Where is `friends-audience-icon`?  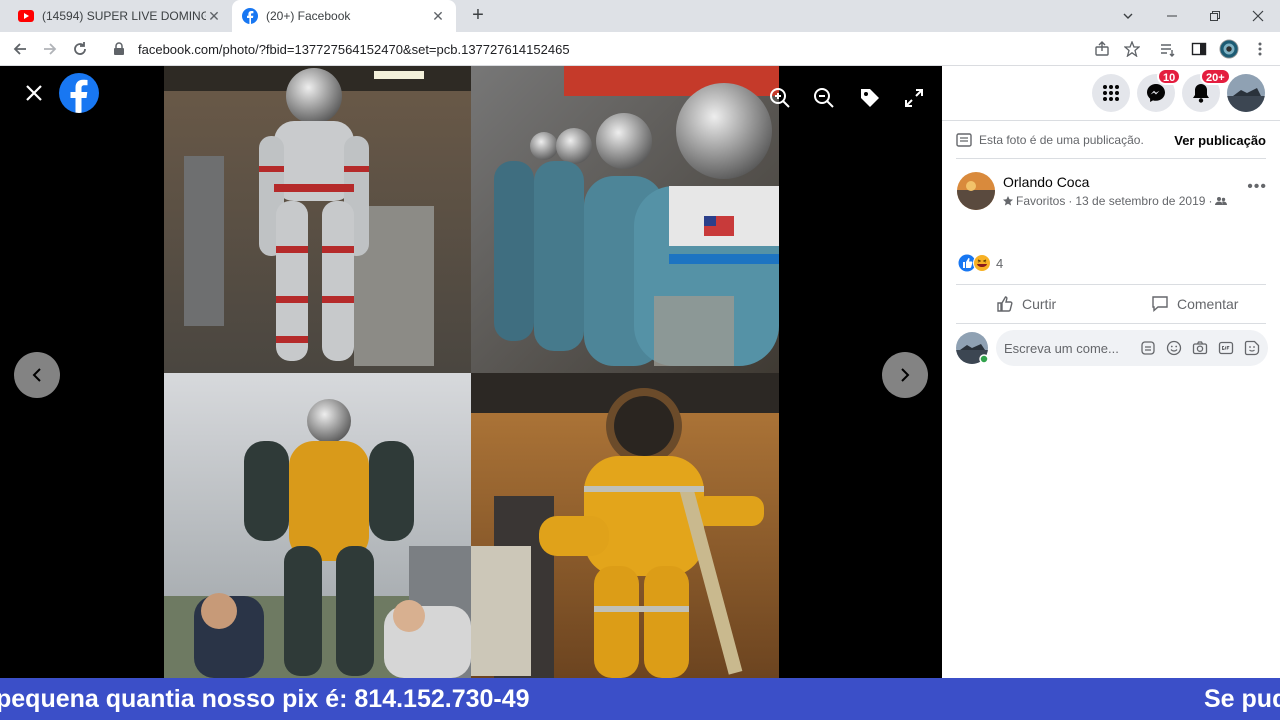
friends-audience-icon is located at coordinates (1221, 201).